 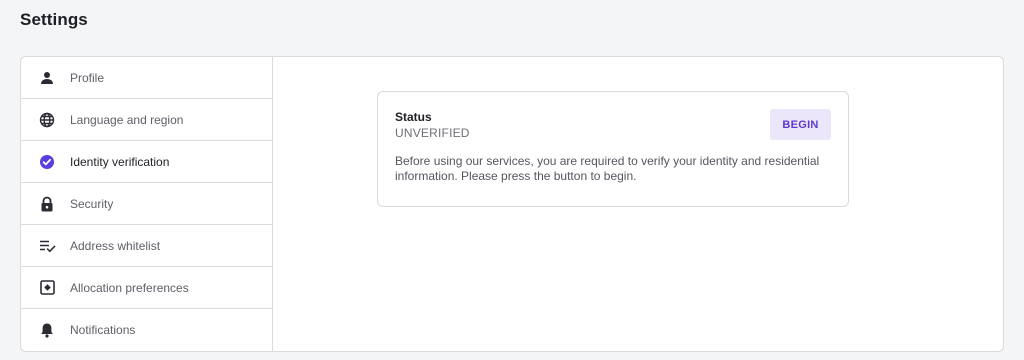 What do you see at coordinates (146, 78) in the screenshot?
I see `sidebar-item-profile: Profile` at bounding box center [146, 78].